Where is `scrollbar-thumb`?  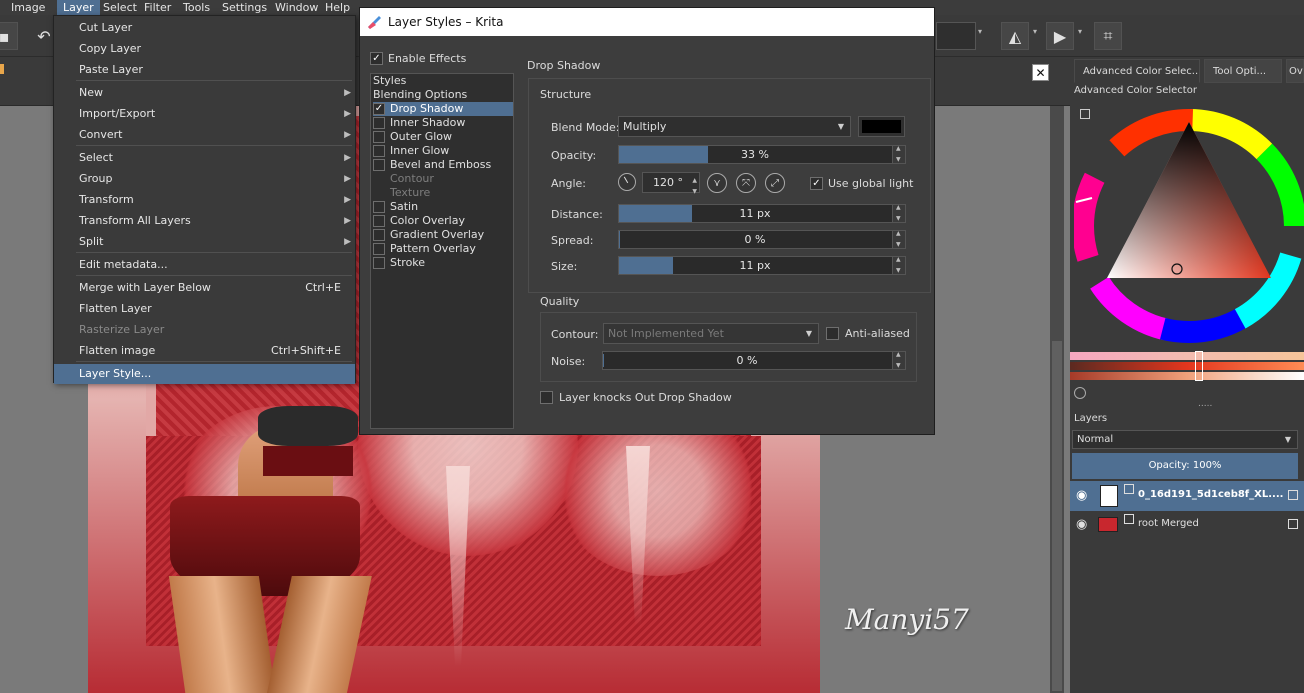 scrollbar-thumb is located at coordinates (1057, 516).